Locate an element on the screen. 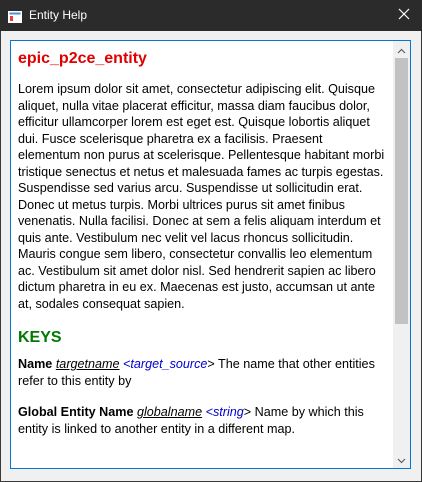  chevron-up-icon is located at coordinates (401, 50).